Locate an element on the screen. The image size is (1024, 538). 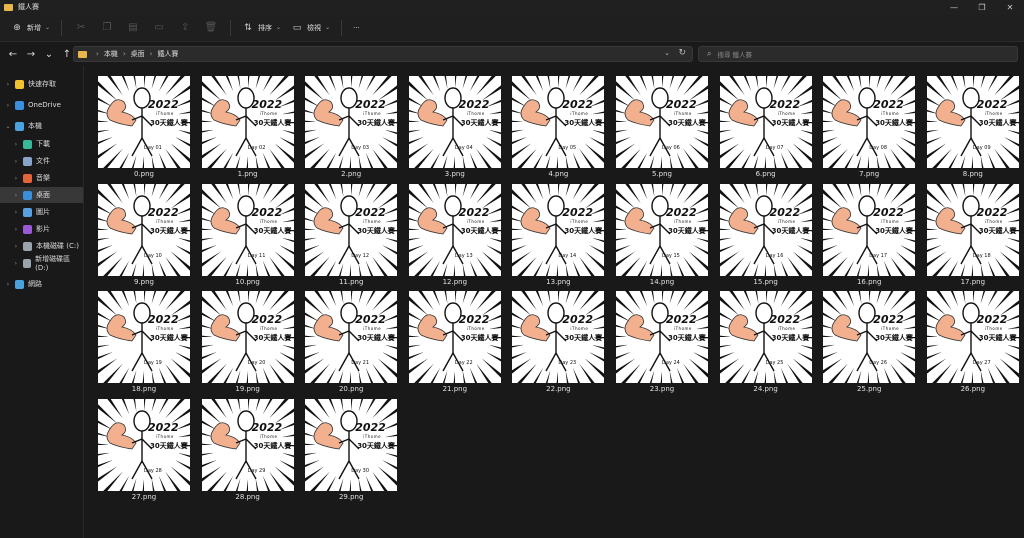
file-thumbnail: 2022 iThome 30天鐵人賽 Day 15 is located at coordinates (662, 229).